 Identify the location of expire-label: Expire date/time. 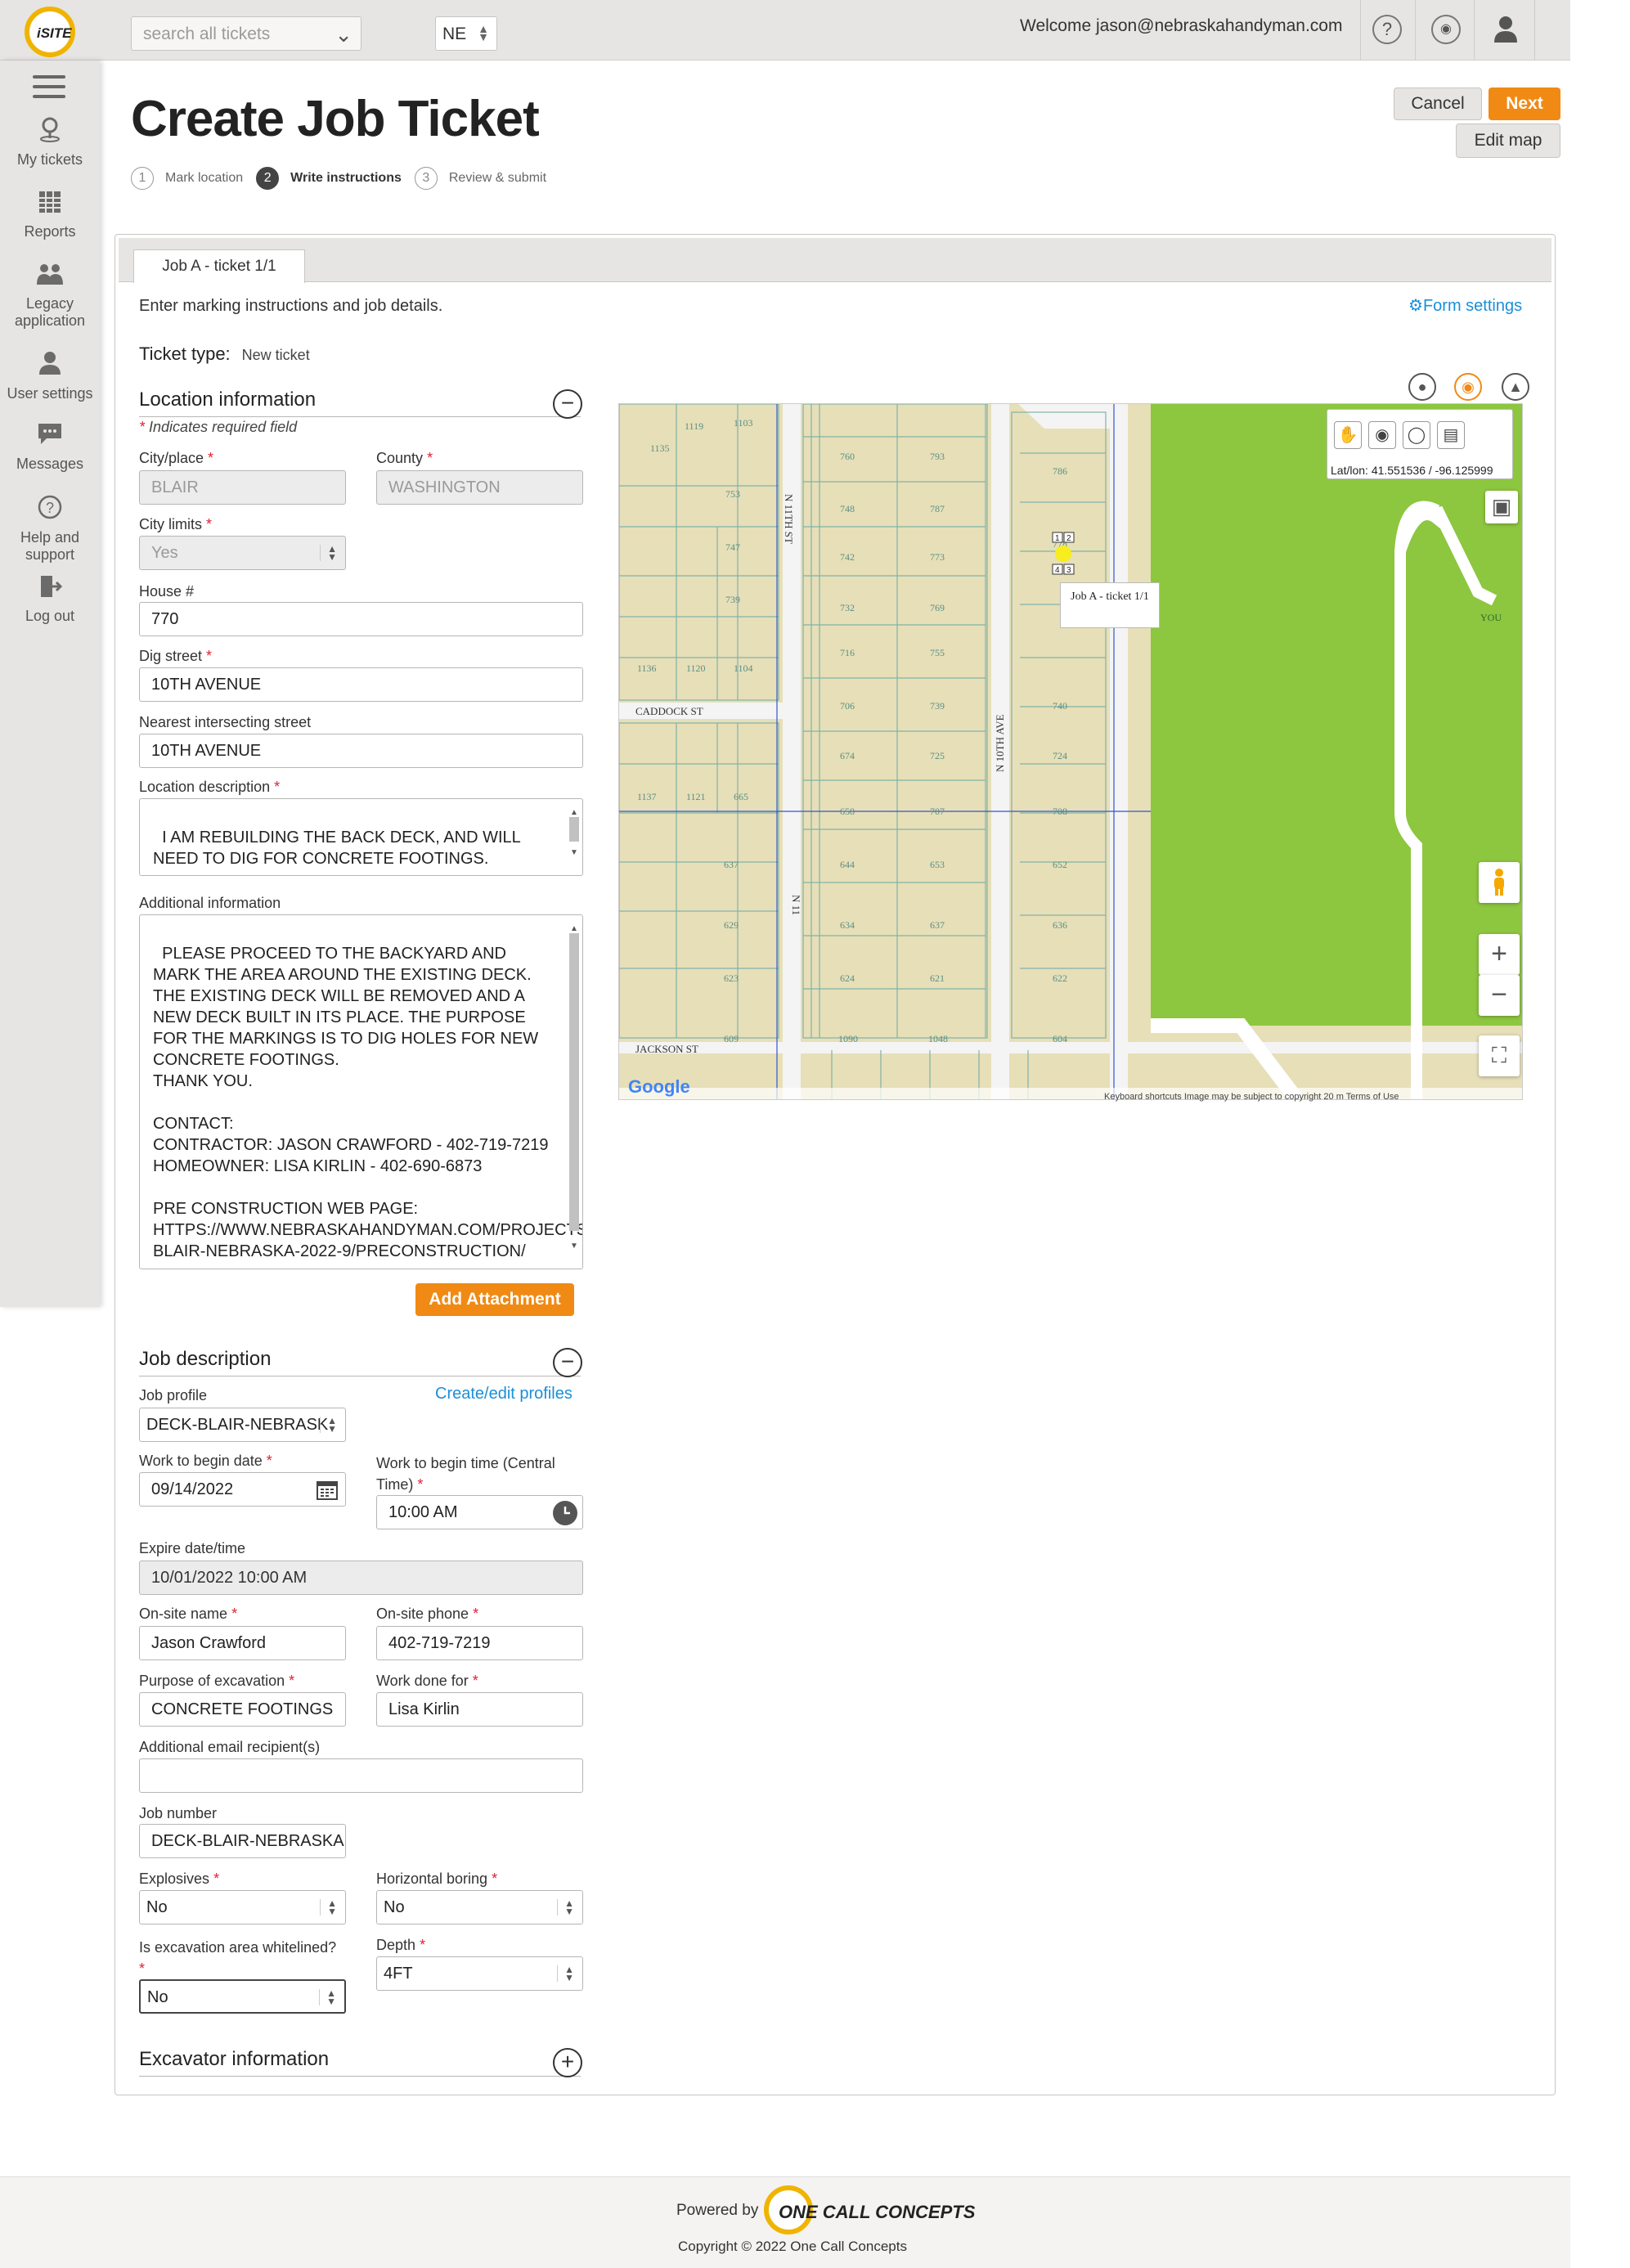
(192, 1548).